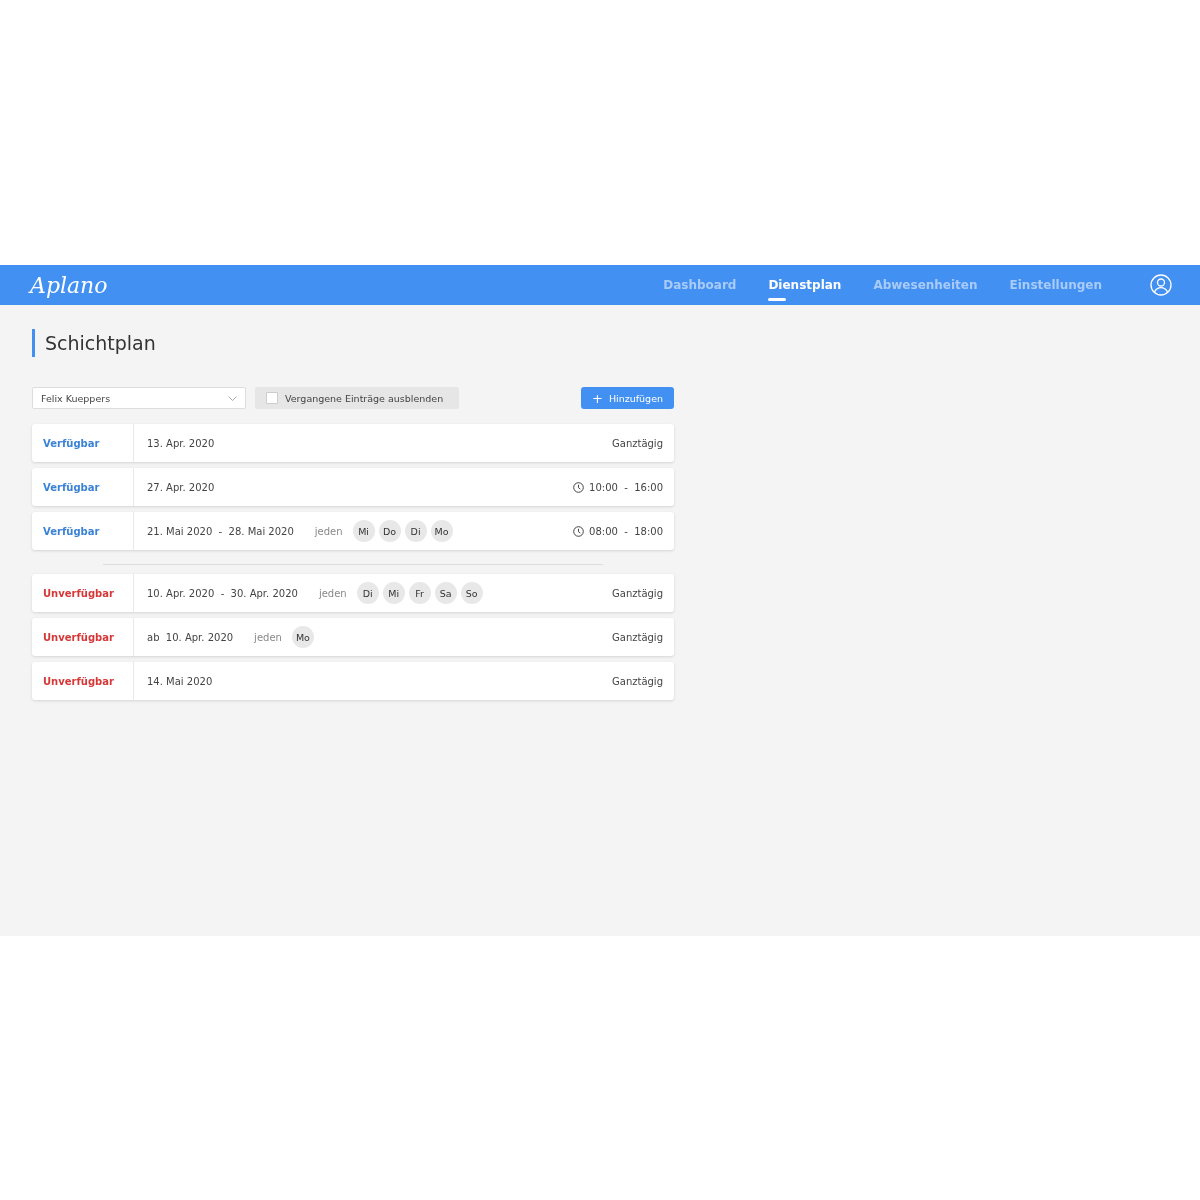 This screenshot has width=1200, height=1200. Describe the element at coordinates (94, 343) in the screenshot. I see `page-title: Schichtplan` at that location.